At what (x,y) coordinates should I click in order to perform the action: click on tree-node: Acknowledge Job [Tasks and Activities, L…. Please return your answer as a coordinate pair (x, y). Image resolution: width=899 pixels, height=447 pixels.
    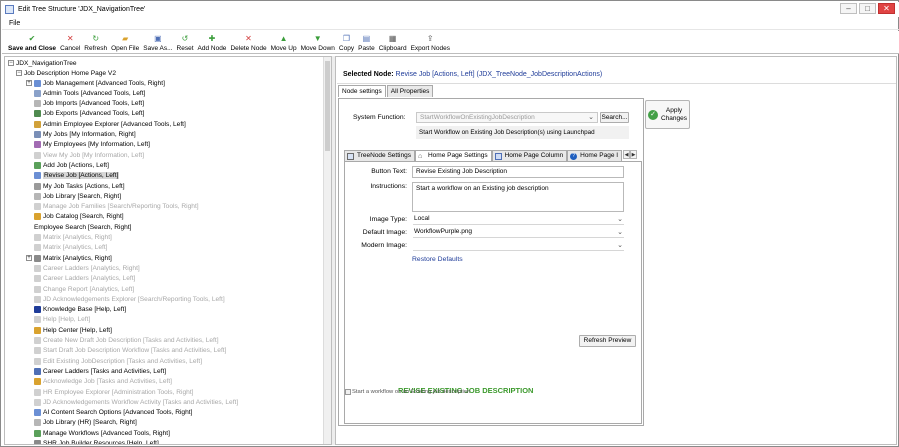
    Looking at the image, I should click on (99, 382).